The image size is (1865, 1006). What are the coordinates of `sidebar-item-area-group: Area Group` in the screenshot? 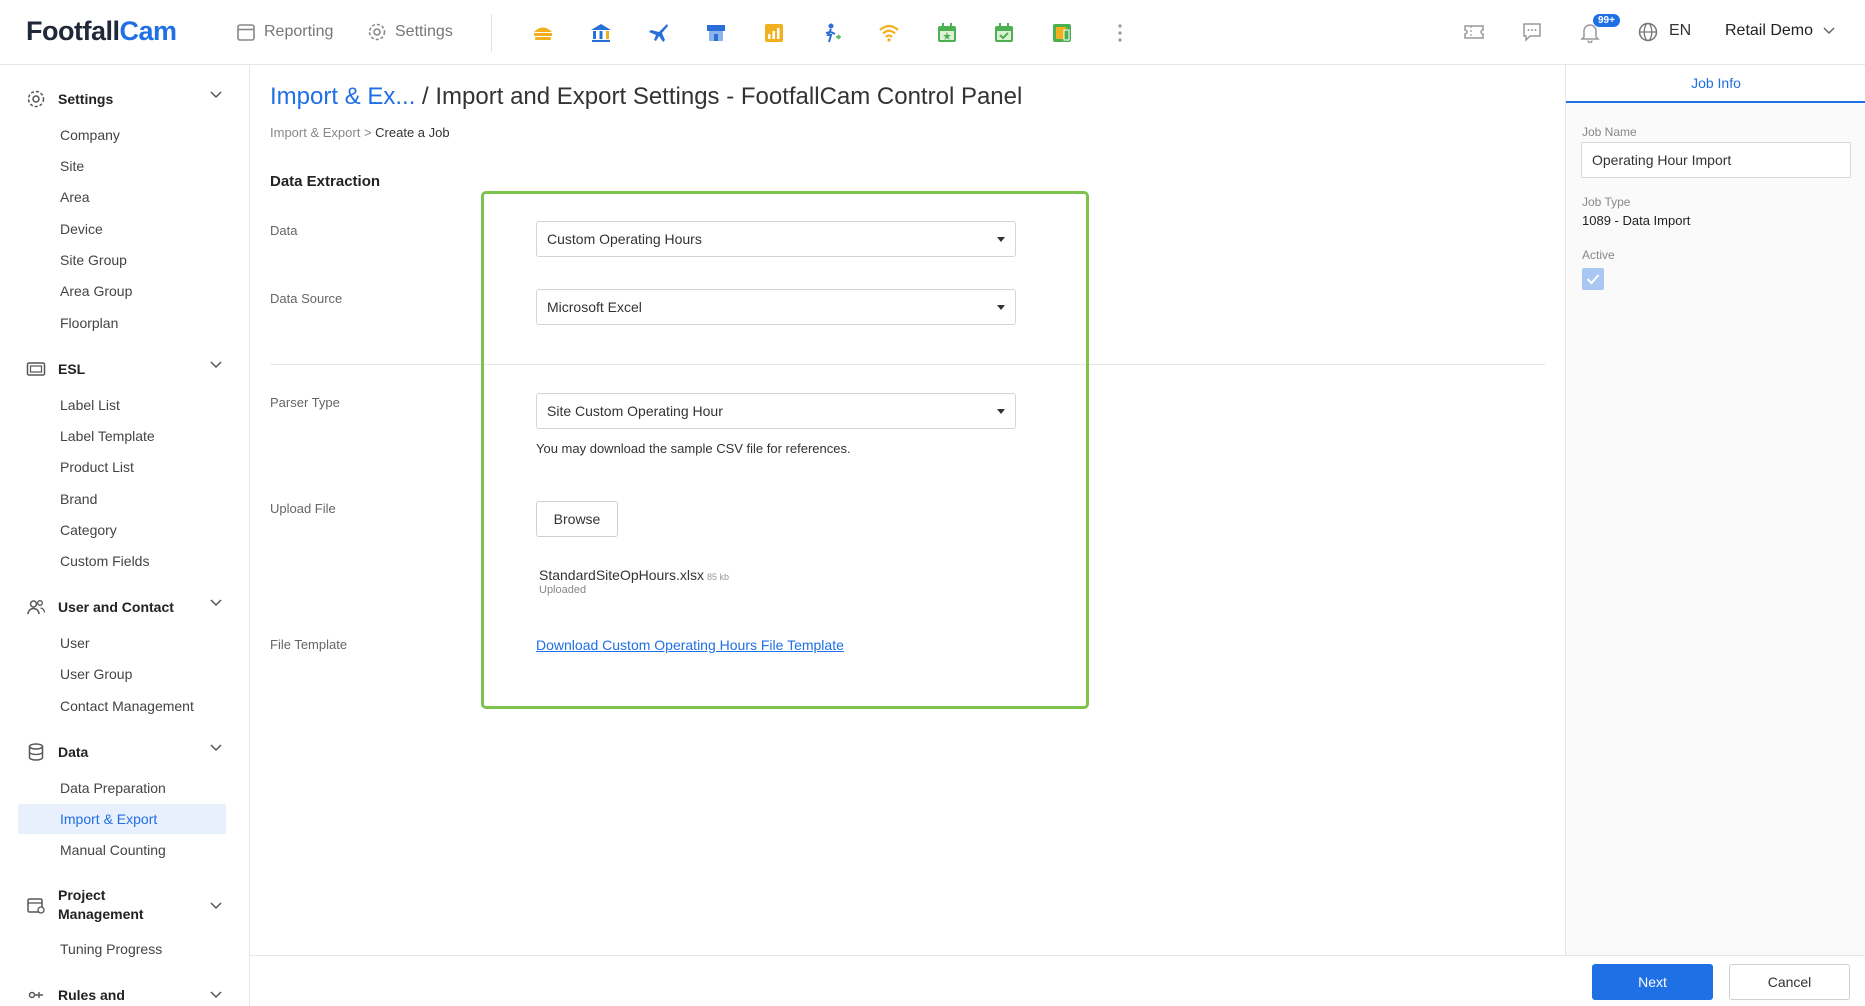 It's located at (96, 291).